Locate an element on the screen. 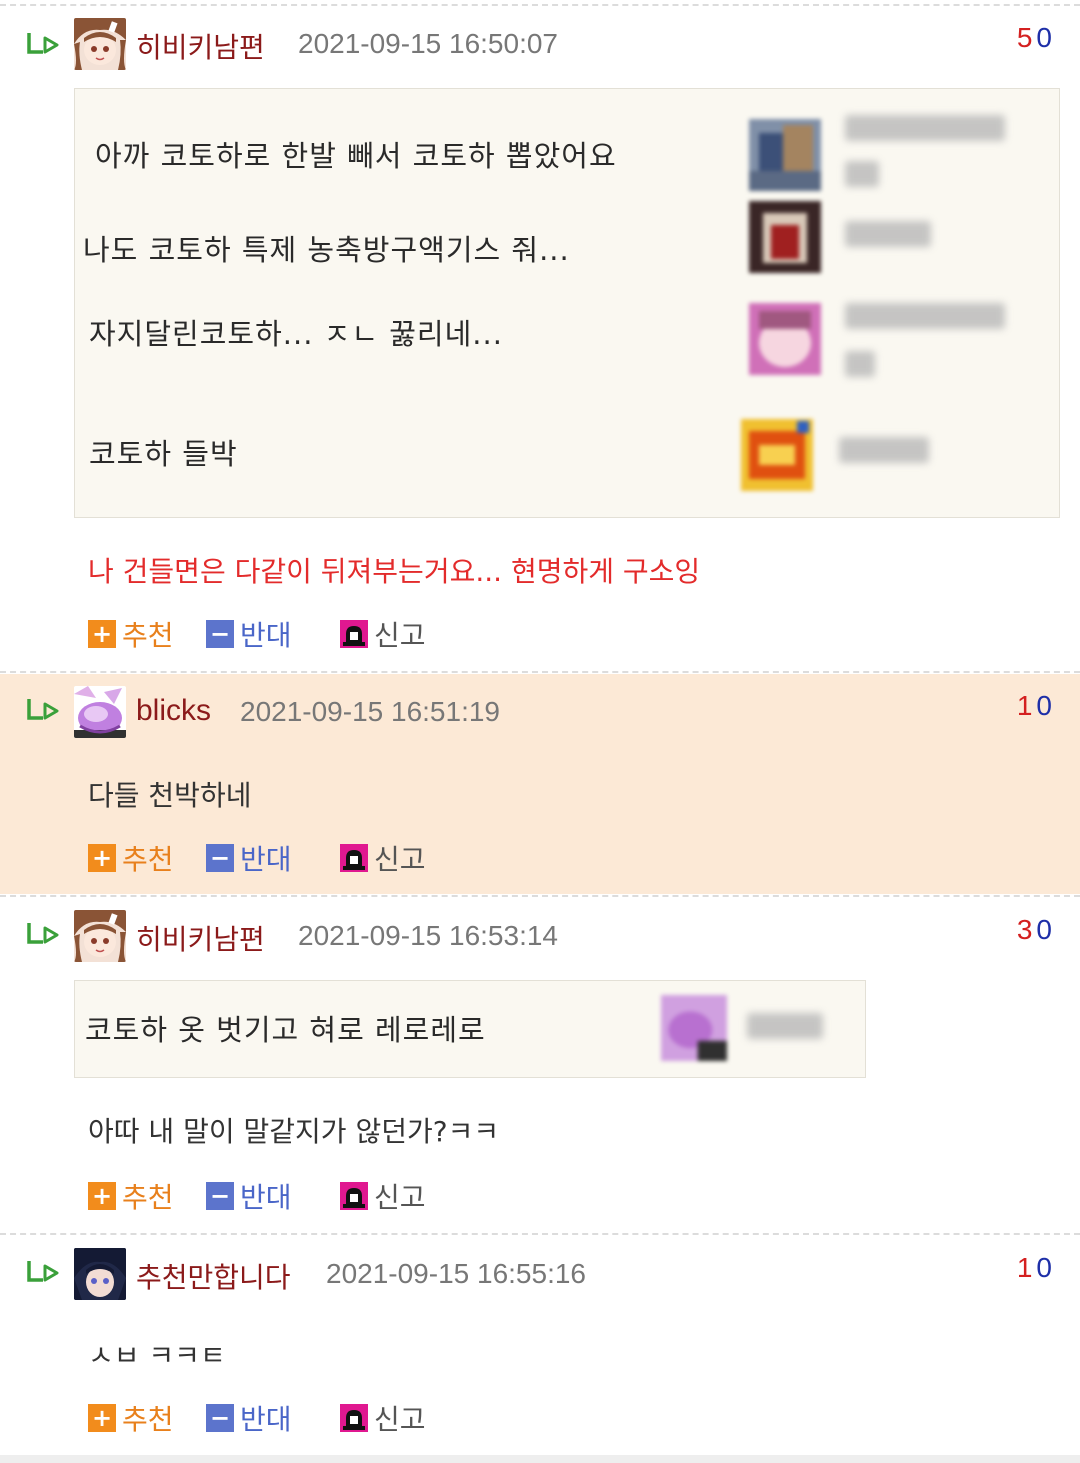 This screenshot has width=1080, height=1463. bottom-divider is located at coordinates (540, 1459).